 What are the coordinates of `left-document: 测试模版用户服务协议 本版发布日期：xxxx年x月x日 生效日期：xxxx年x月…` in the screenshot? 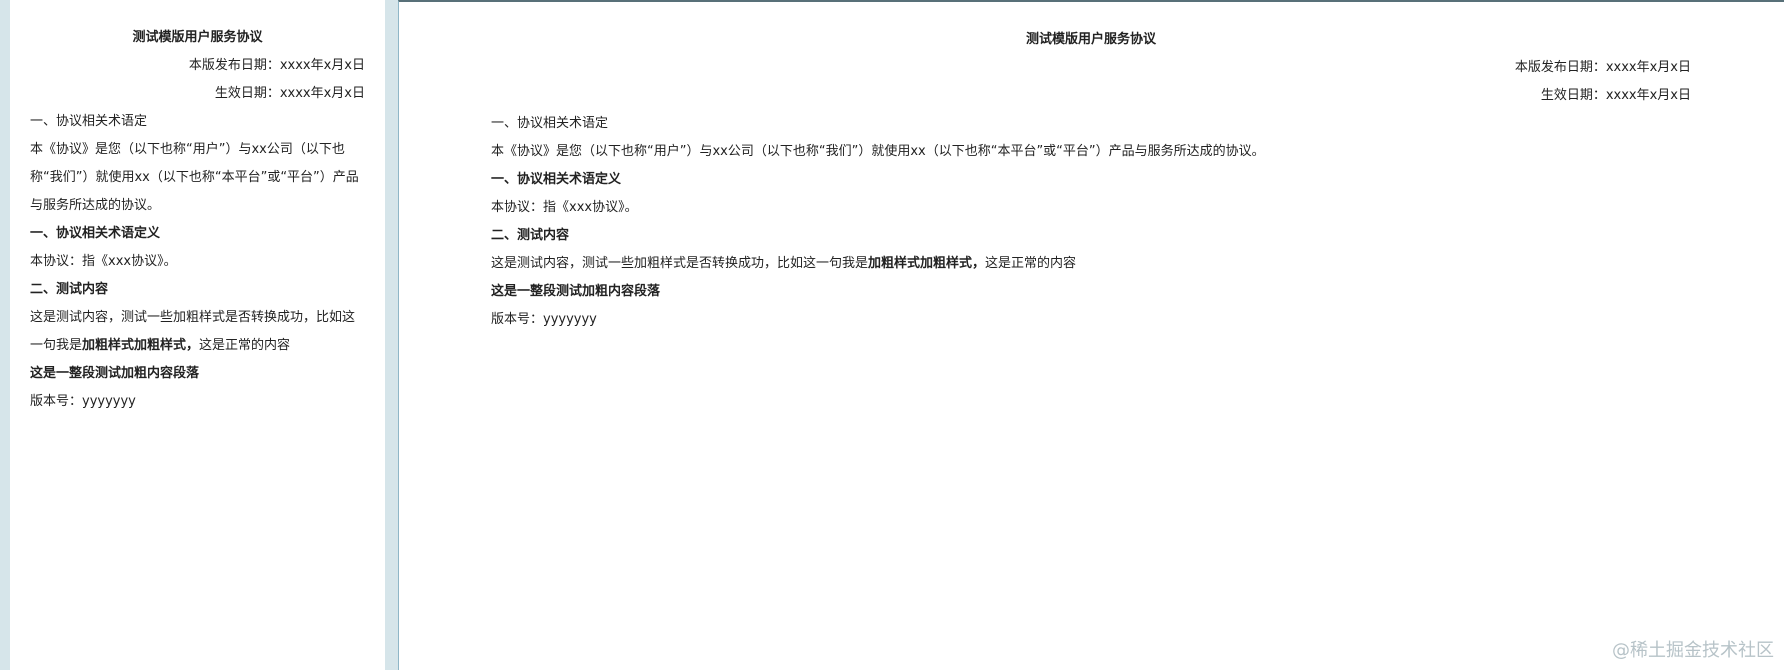 It's located at (197, 220).